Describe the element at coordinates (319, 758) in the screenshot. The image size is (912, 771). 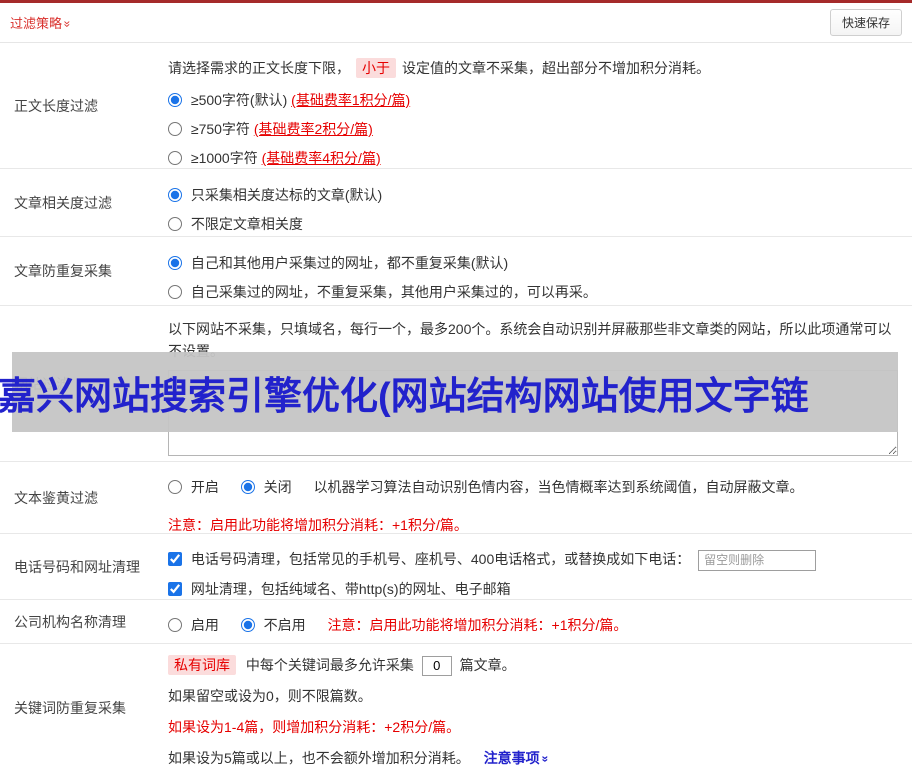
I see `keyword-note-five-text: 如果设为5篇或以上，也不会额外增加积分消耗。` at that location.